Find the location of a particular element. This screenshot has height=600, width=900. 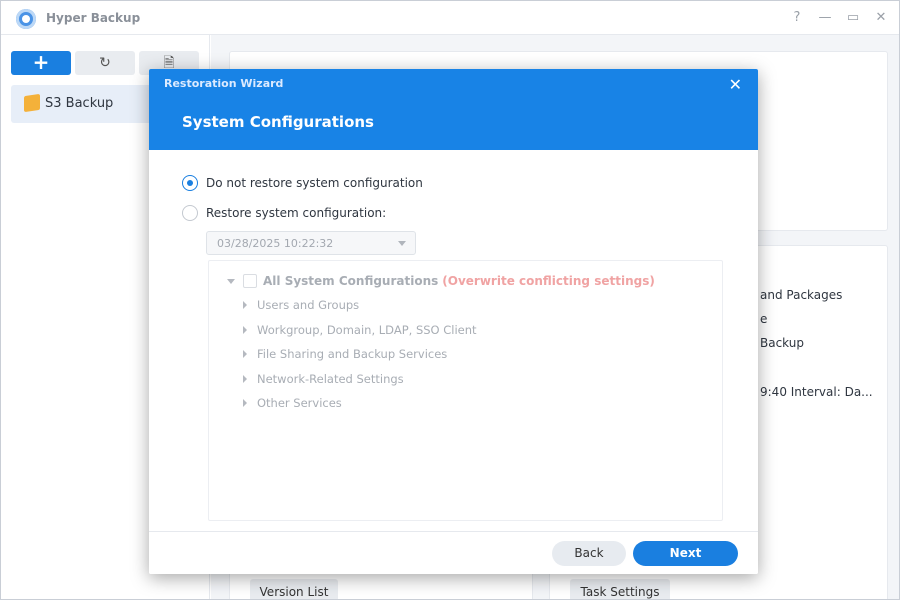

task-settings-button: Task Settings is located at coordinates (620, 589).